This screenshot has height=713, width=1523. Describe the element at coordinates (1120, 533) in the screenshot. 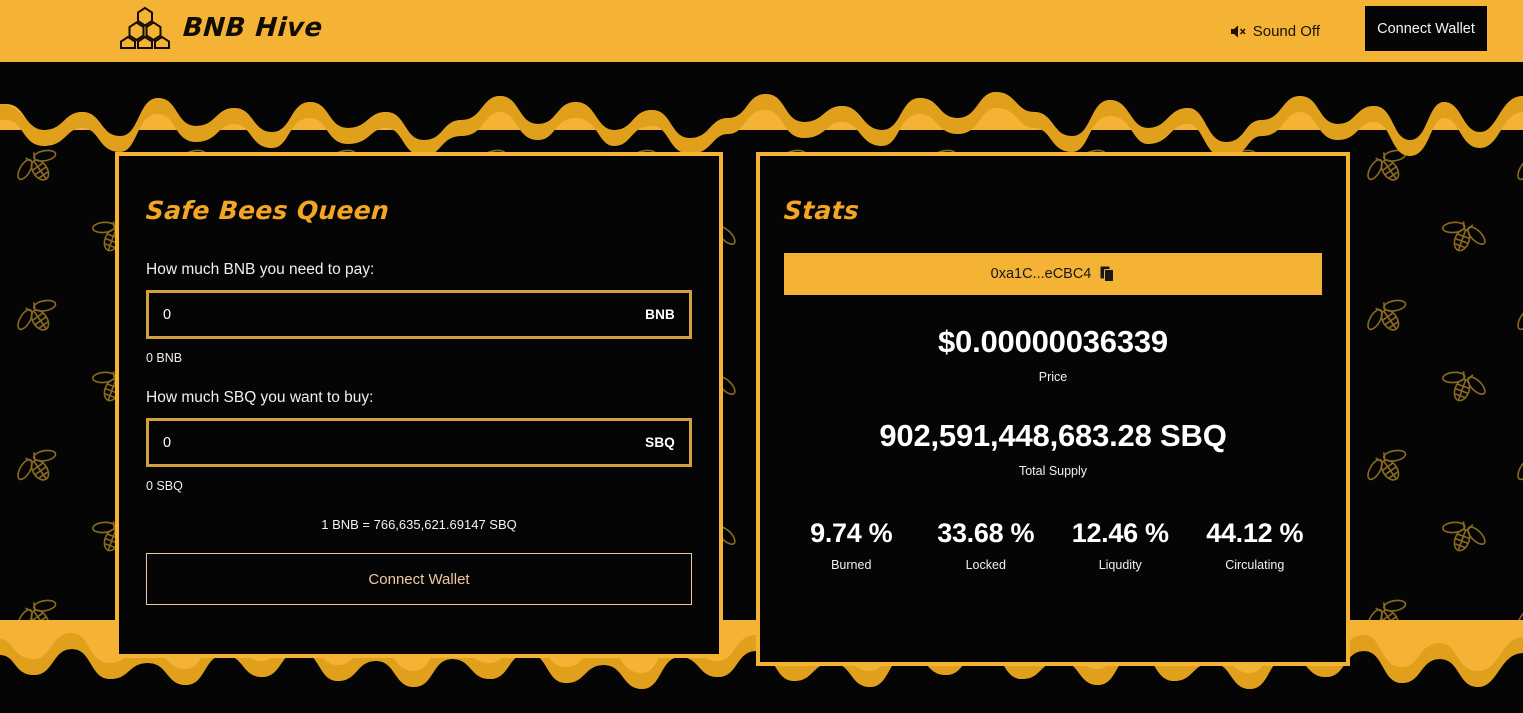

I see `metric-value: 12.46 %` at that location.